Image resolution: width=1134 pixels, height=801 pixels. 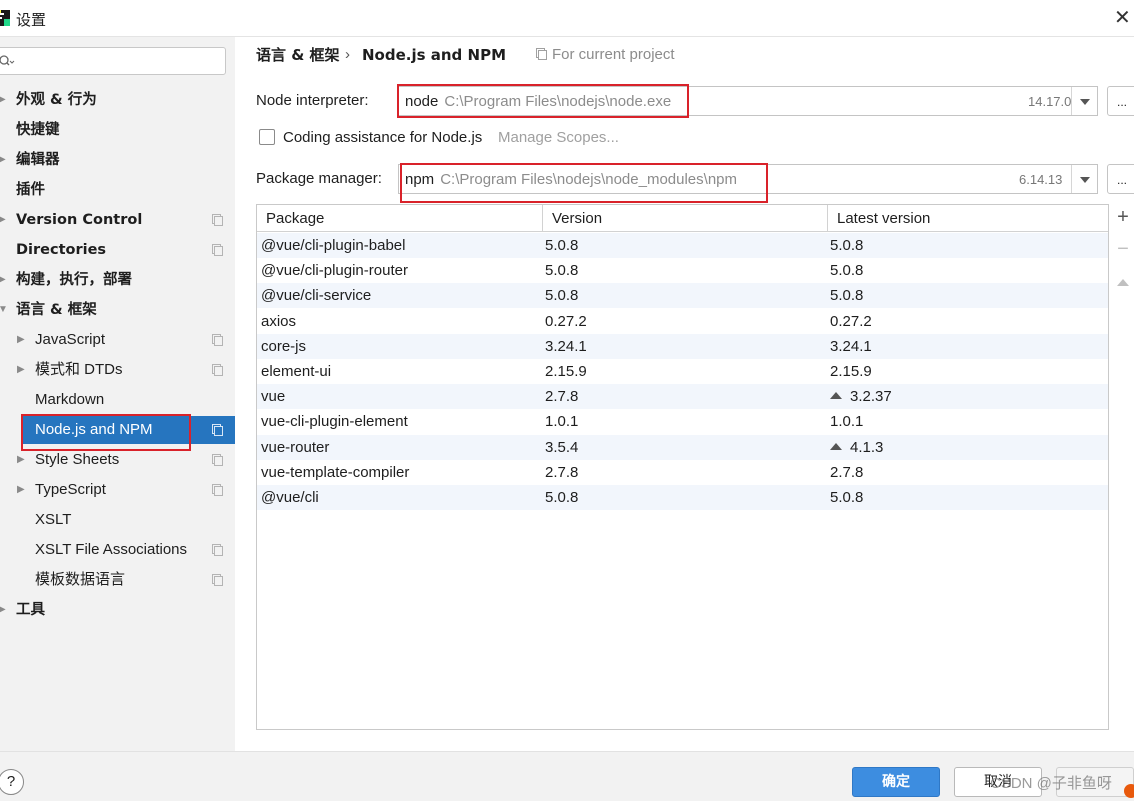 What do you see at coordinates (38, 160) in the screenshot?
I see `sidebar-item-label: 编辑器` at bounding box center [38, 160].